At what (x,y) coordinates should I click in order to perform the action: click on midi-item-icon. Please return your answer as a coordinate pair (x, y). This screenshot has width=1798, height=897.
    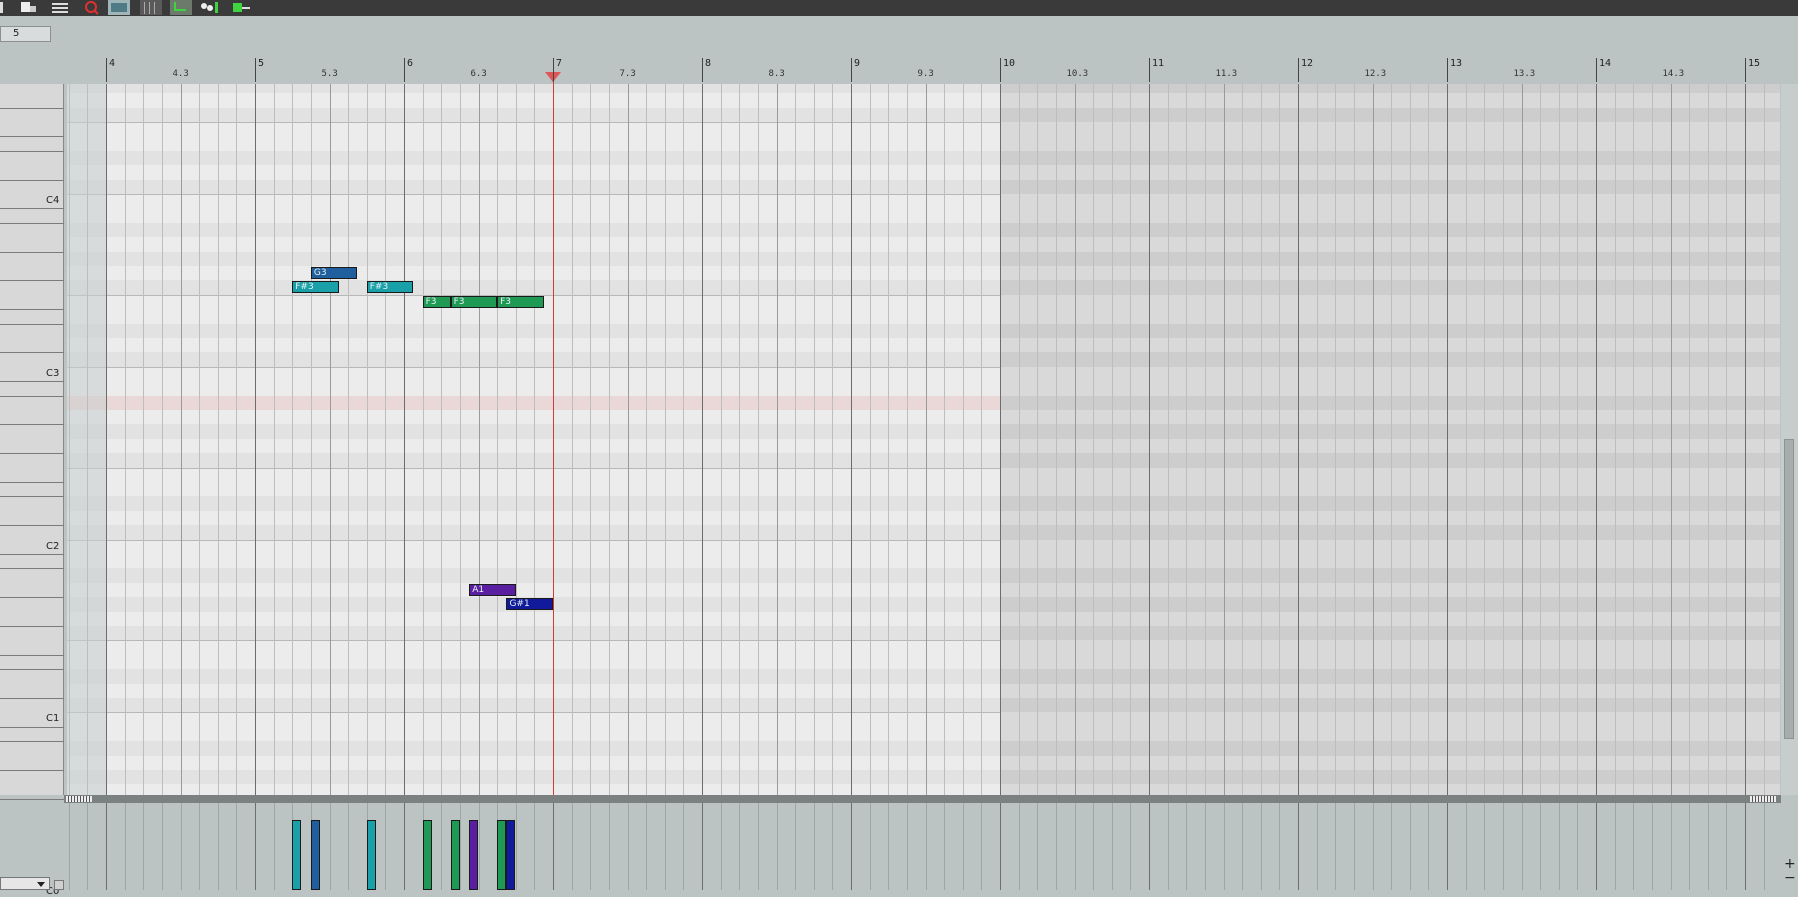
    Looking at the image, I should click on (29, 7).